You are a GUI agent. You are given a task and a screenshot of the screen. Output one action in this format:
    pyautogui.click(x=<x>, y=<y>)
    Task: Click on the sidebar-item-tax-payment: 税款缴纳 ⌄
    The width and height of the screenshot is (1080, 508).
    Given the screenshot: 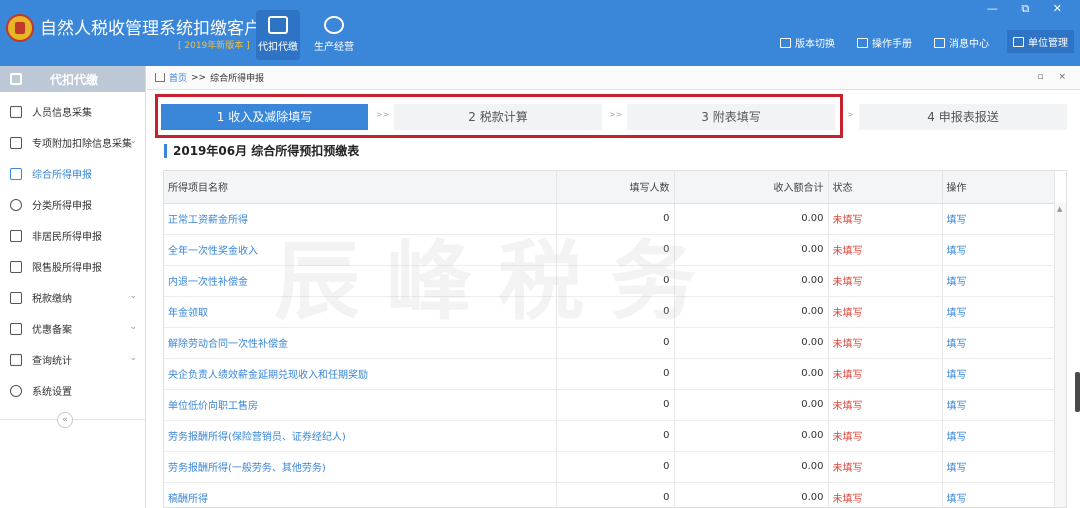 What is the action you would take?
    pyautogui.click(x=72, y=297)
    